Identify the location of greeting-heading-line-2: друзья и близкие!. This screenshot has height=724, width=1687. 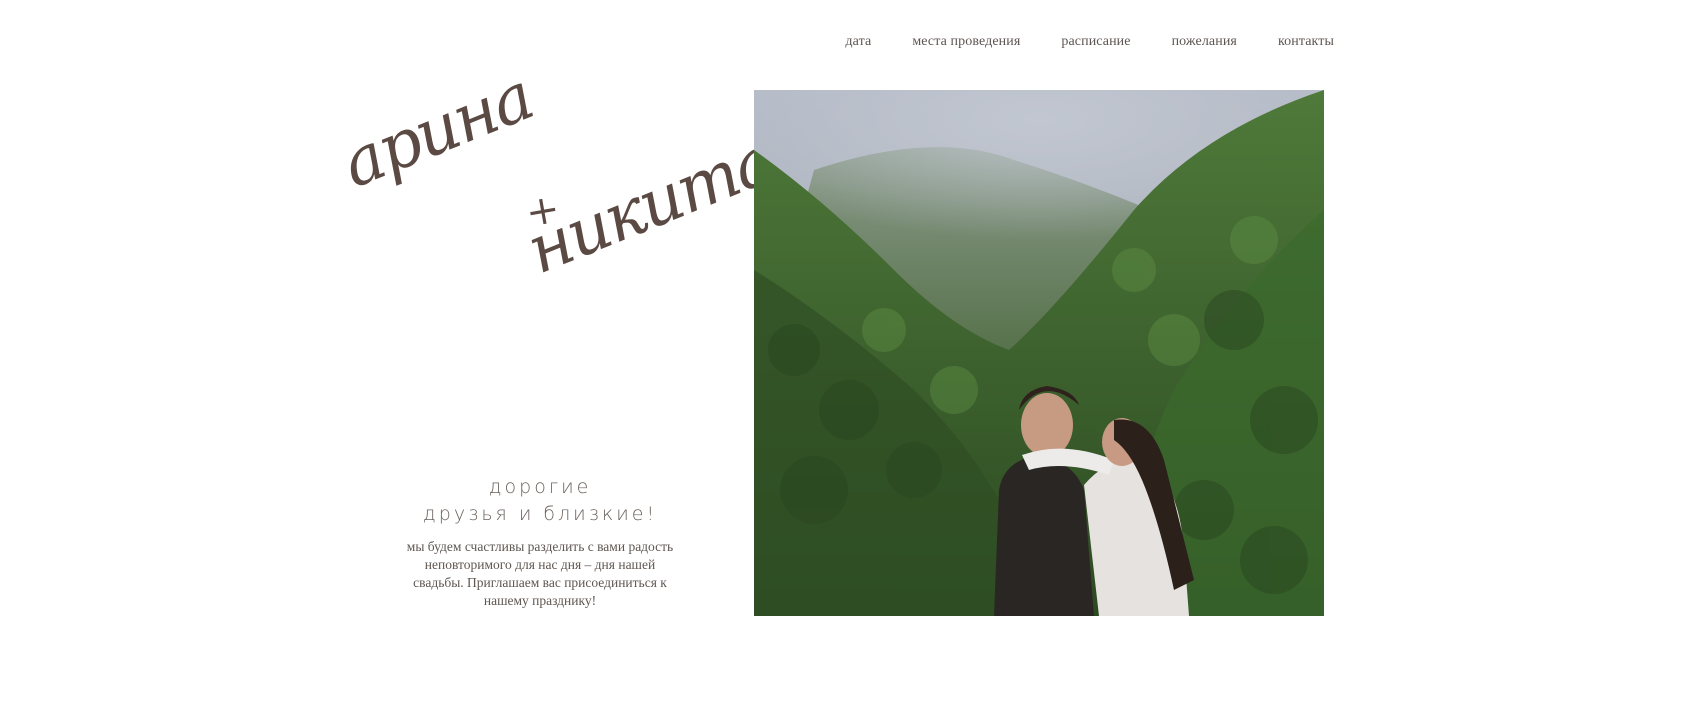
(540, 514).